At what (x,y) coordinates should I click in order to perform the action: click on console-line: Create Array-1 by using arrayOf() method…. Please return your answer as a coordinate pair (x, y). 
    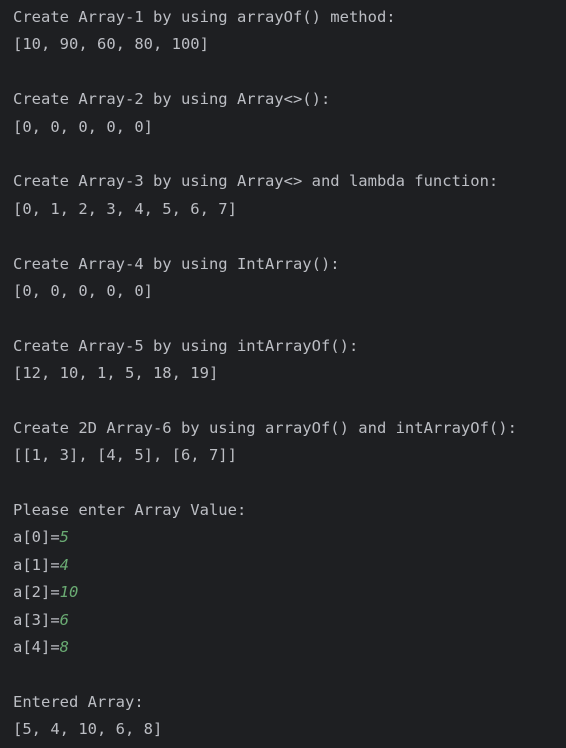
    Looking at the image, I should click on (204, 17).